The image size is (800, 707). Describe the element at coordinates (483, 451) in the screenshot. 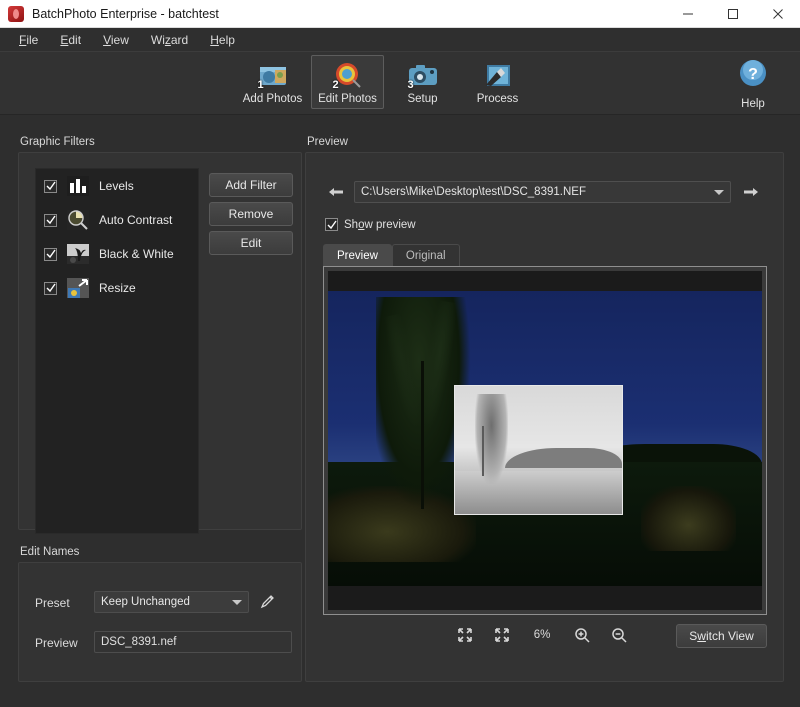

I see `inset-tree-trunk` at that location.